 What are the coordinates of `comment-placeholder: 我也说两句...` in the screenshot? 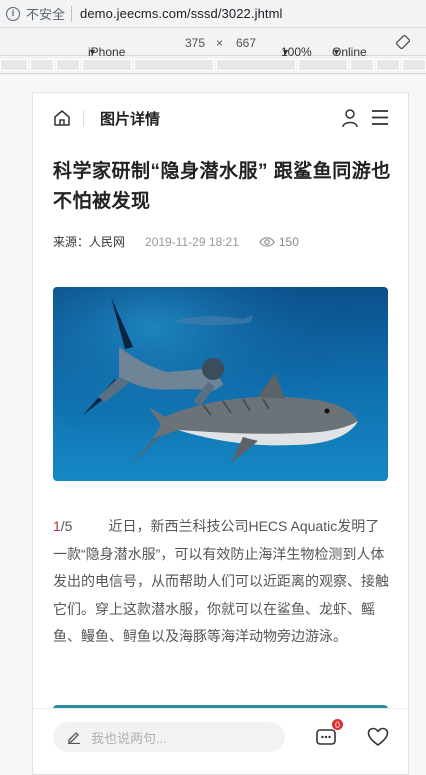 It's located at (129, 738).